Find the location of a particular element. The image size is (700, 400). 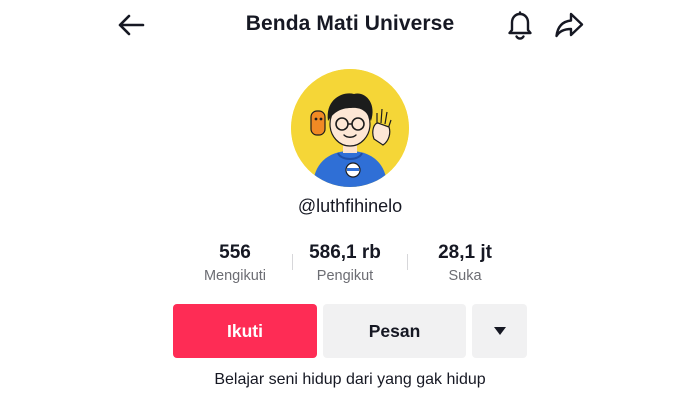

stat-followers: 586,1 rb Pengikut is located at coordinates (345, 262).